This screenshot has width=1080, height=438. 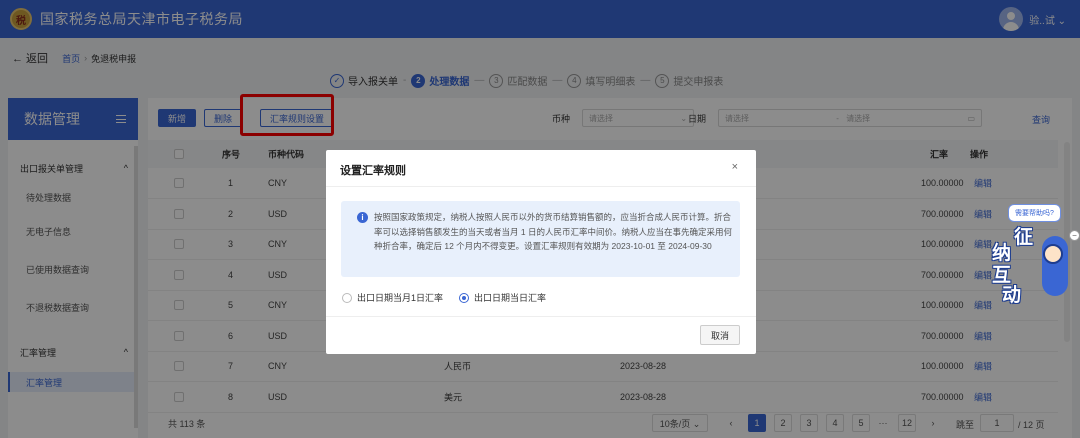 I want to click on dialog-footer-divider, so click(x=541, y=316).